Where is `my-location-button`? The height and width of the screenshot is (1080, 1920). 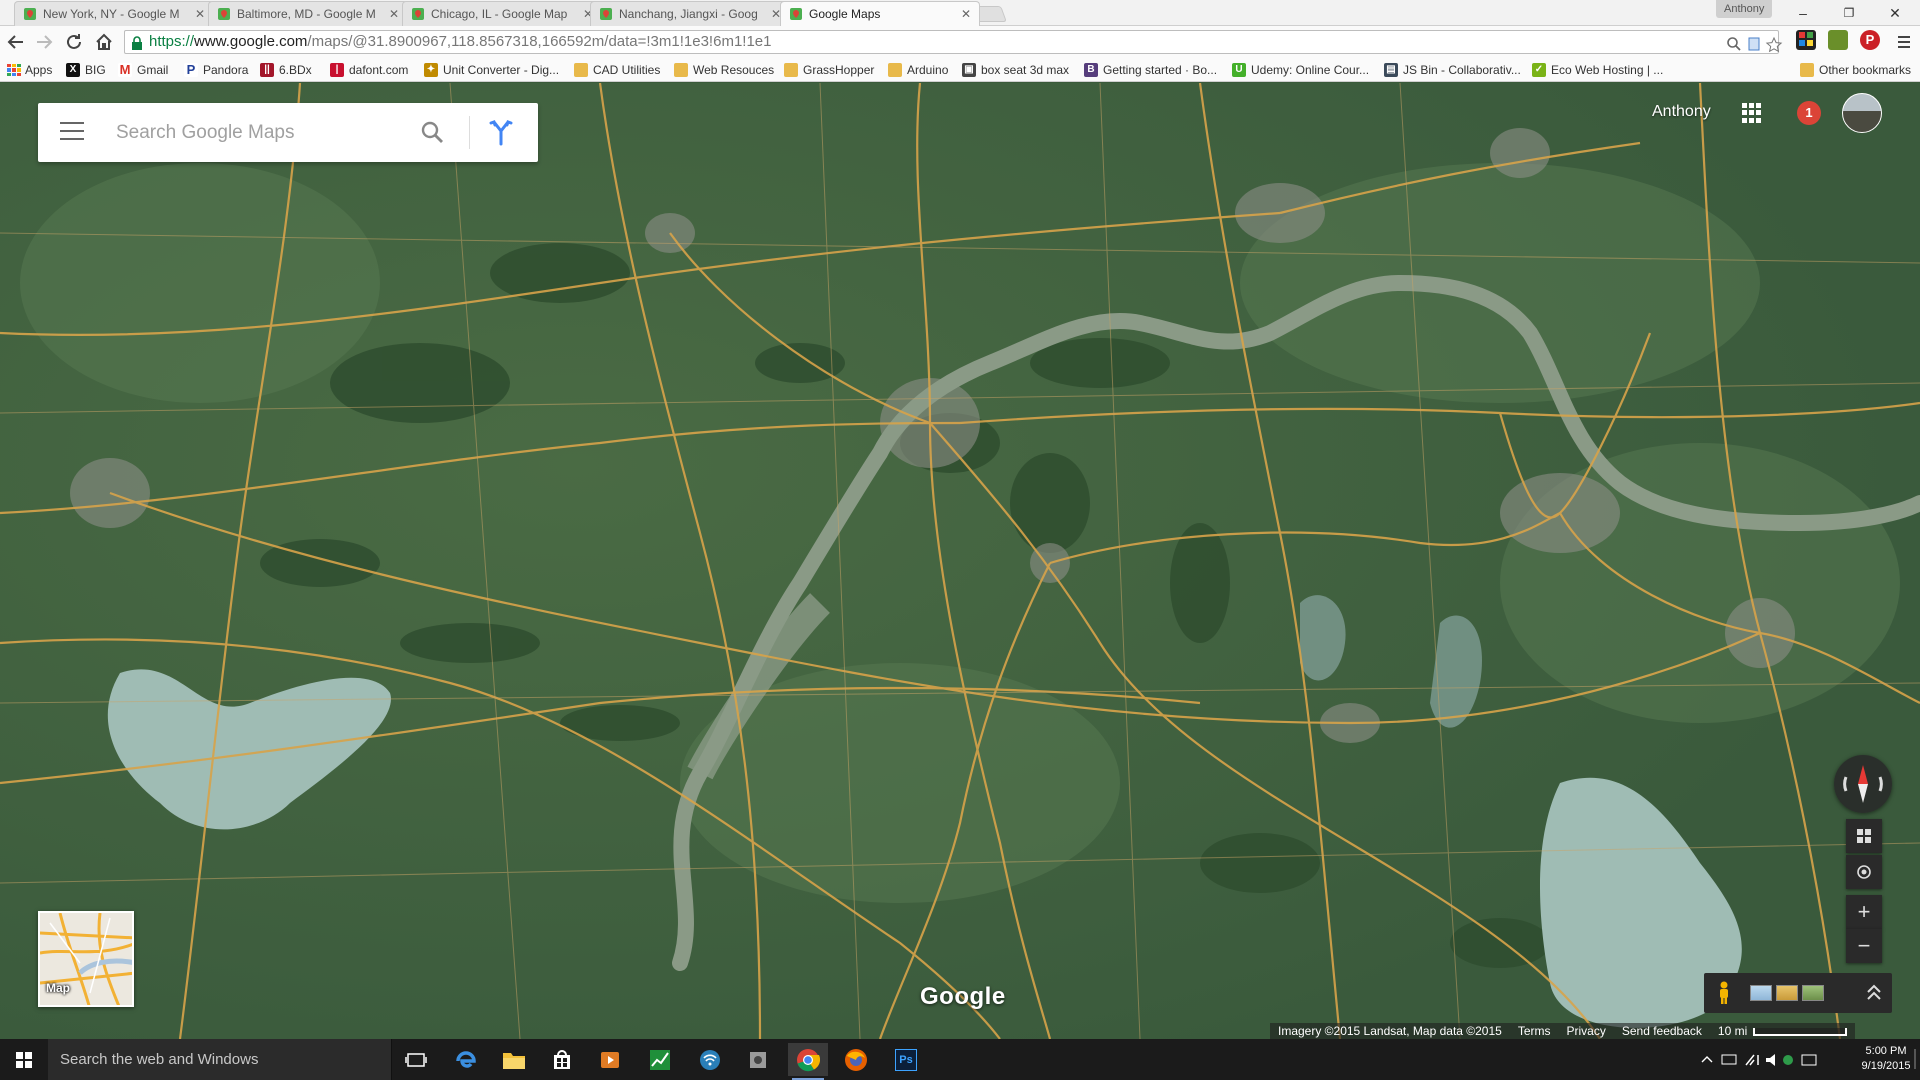 my-location-button is located at coordinates (1864, 872).